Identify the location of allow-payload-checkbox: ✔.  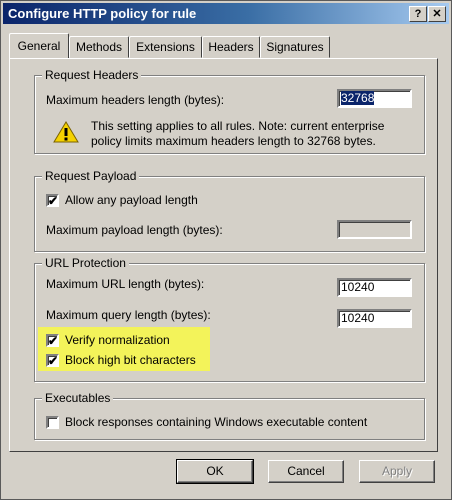
(52, 200).